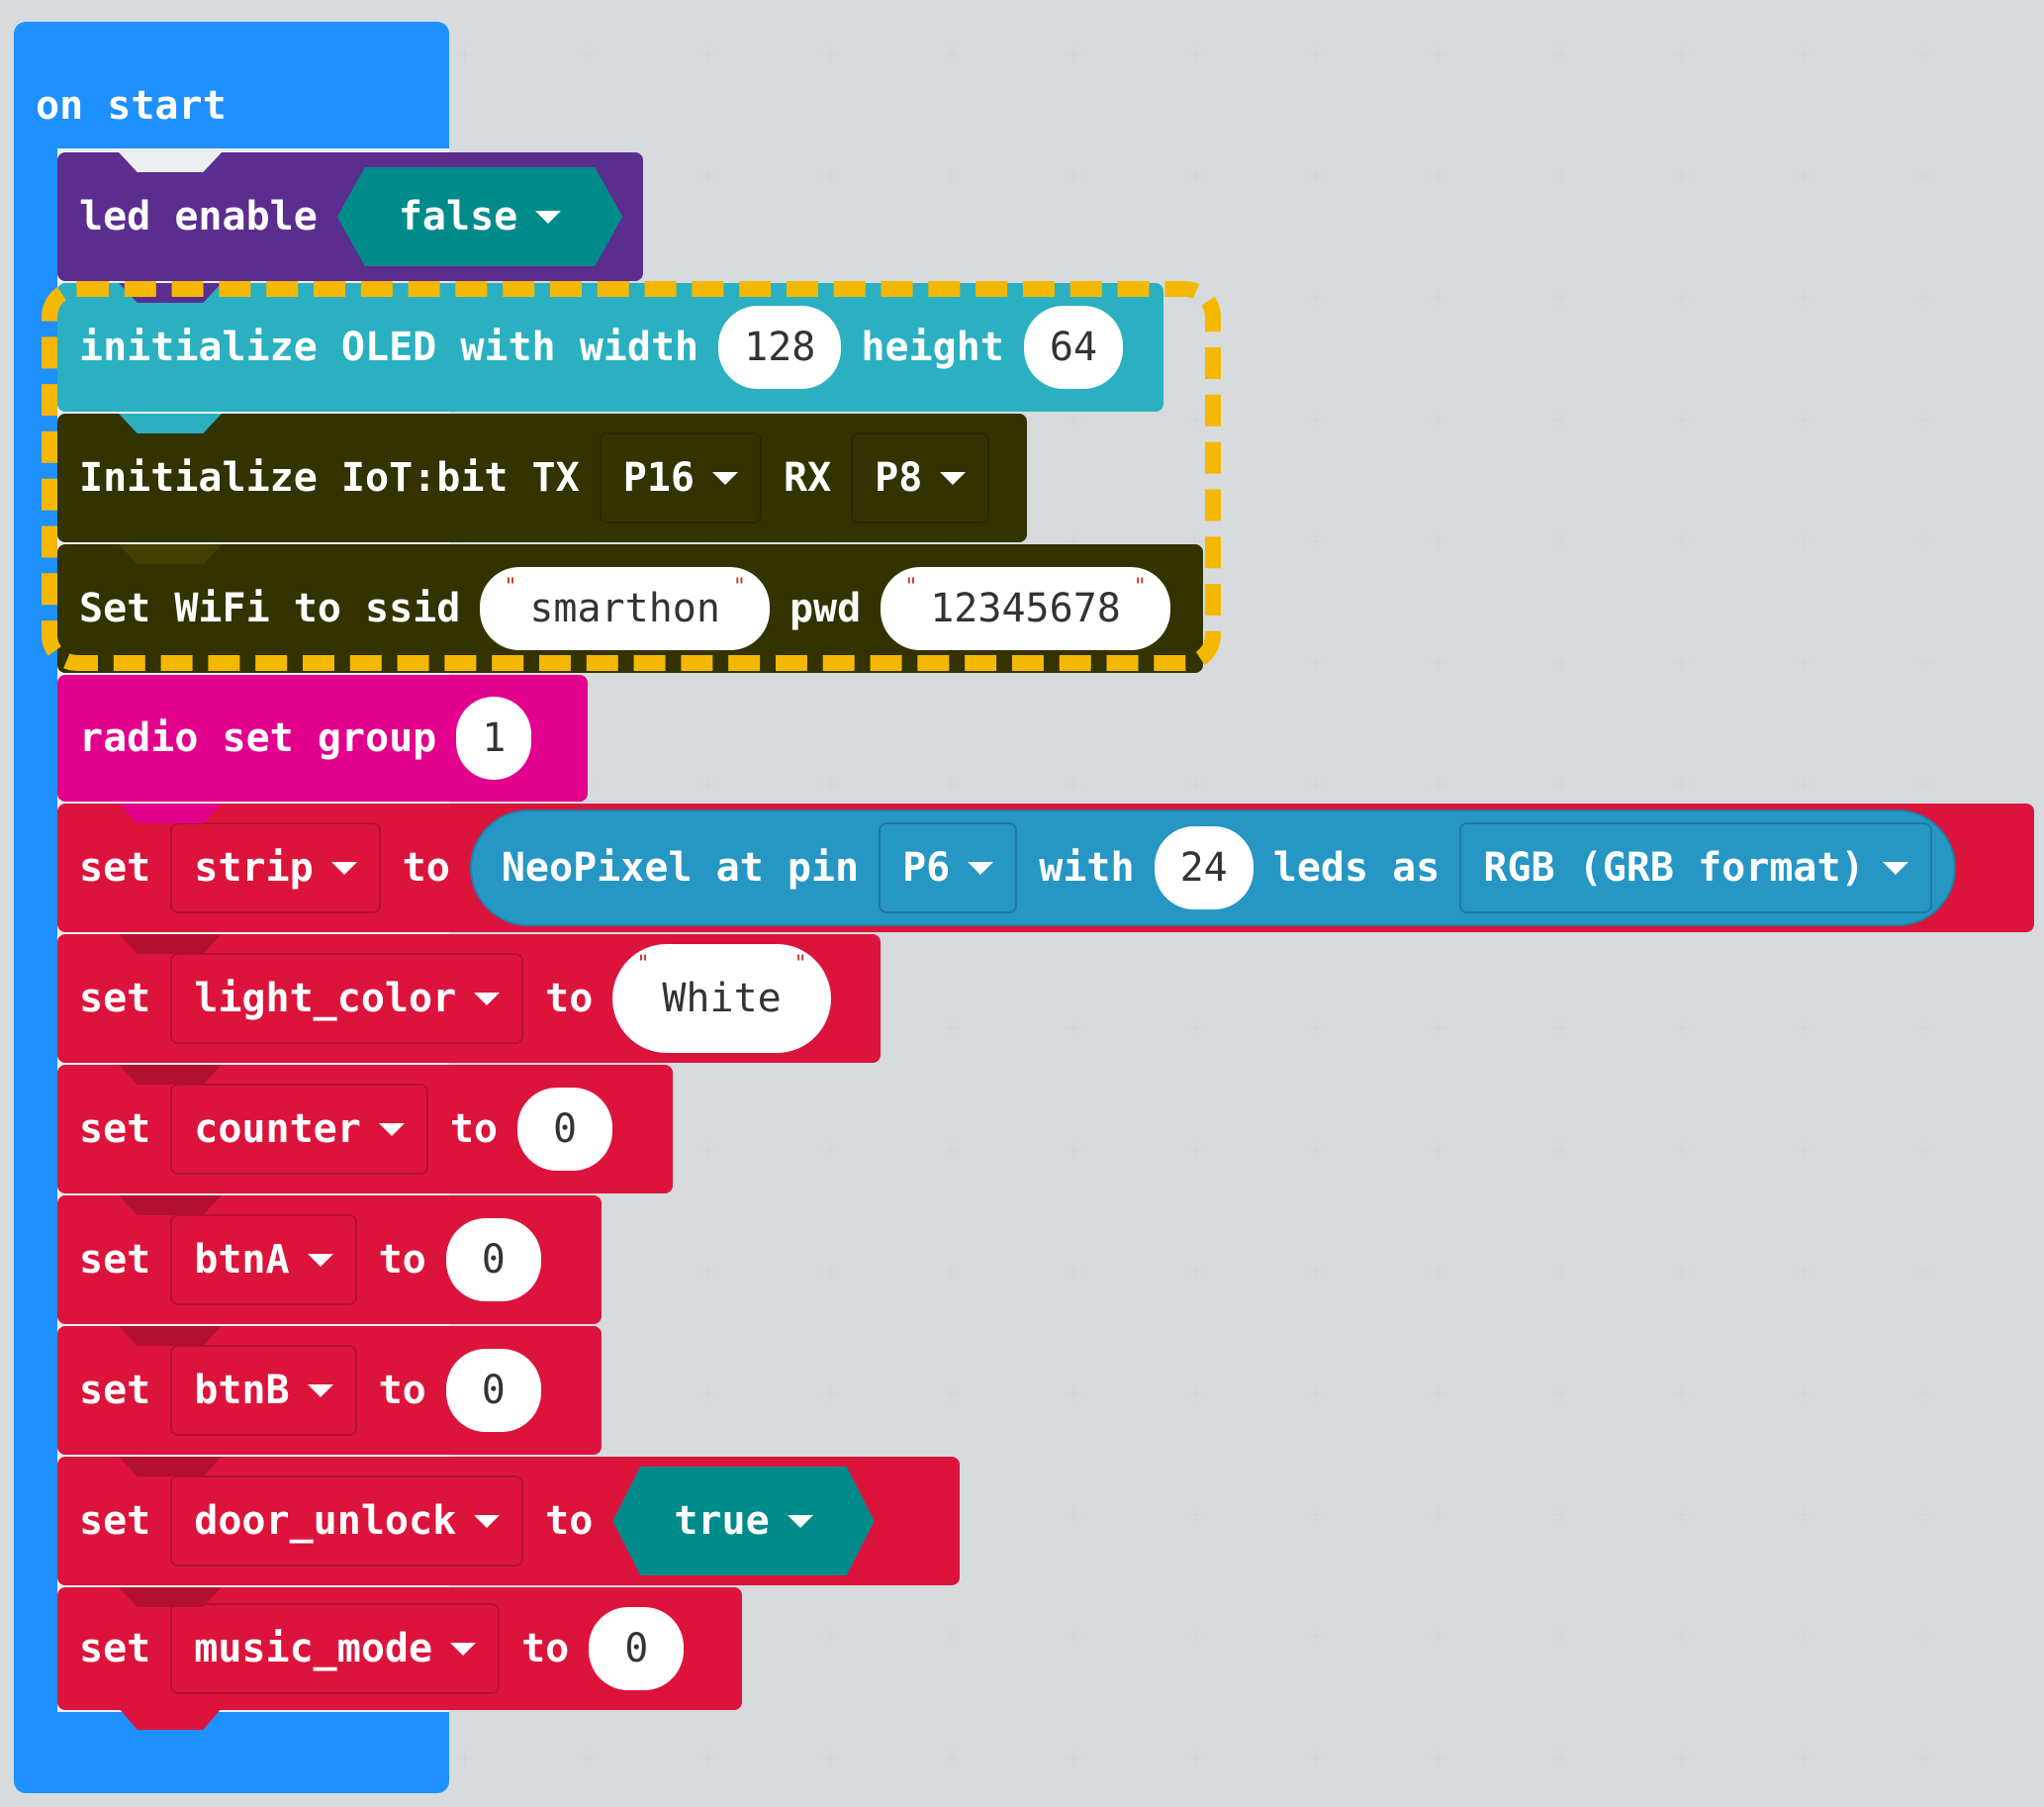 This screenshot has width=2044, height=1807. Describe the element at coordinates (254, 868) in the screenshot. I see `strip-variable-name: strip` at that location.